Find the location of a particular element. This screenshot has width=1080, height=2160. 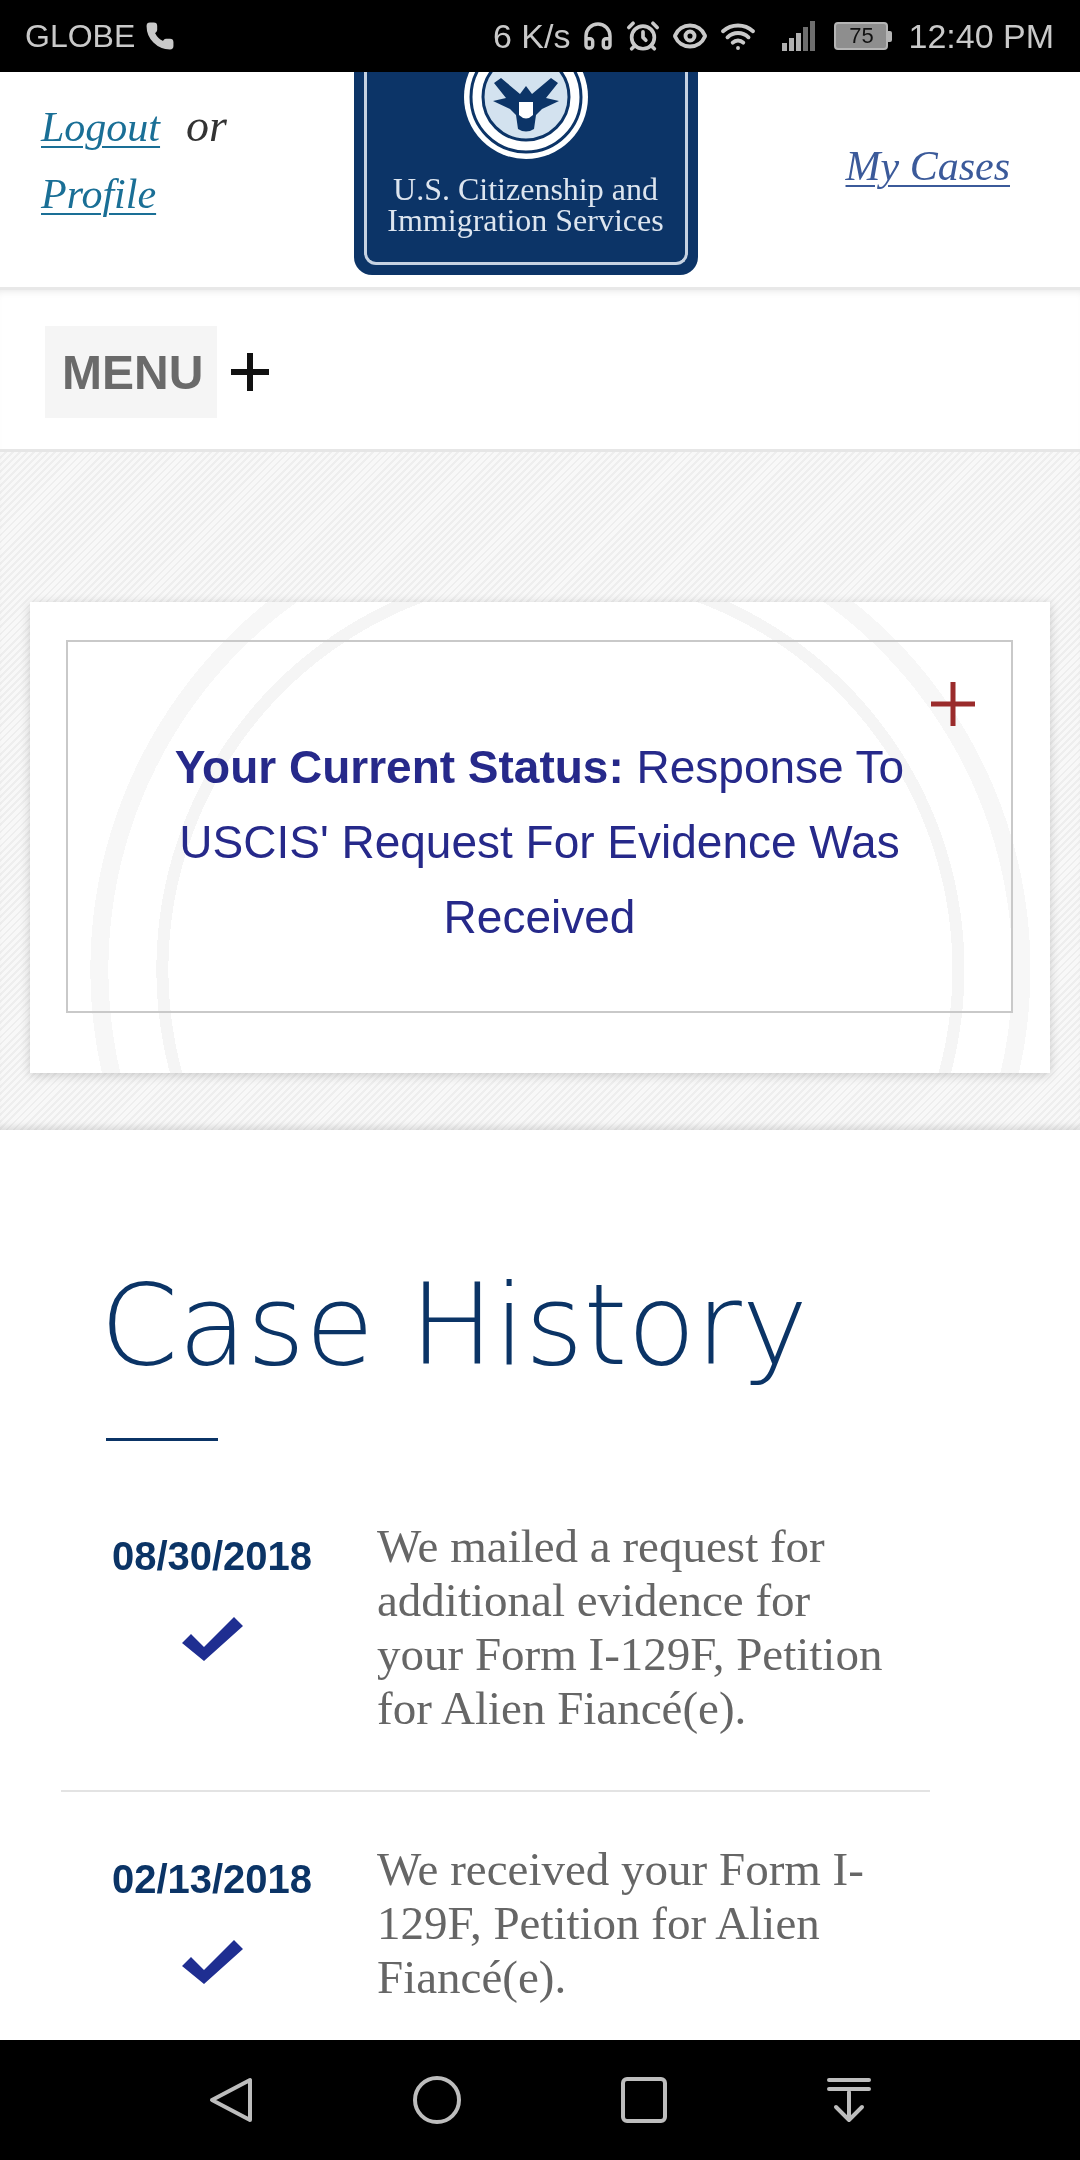

recent-apps-icon is located at coordinates (644, 2100).